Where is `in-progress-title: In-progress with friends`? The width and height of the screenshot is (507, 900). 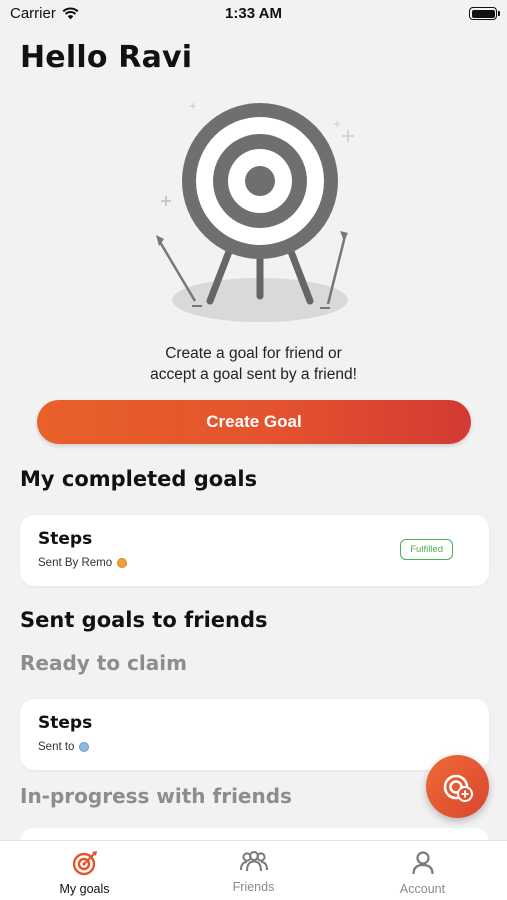 in-progress-title: In-progress with friends is located at coordinates (156, 796).